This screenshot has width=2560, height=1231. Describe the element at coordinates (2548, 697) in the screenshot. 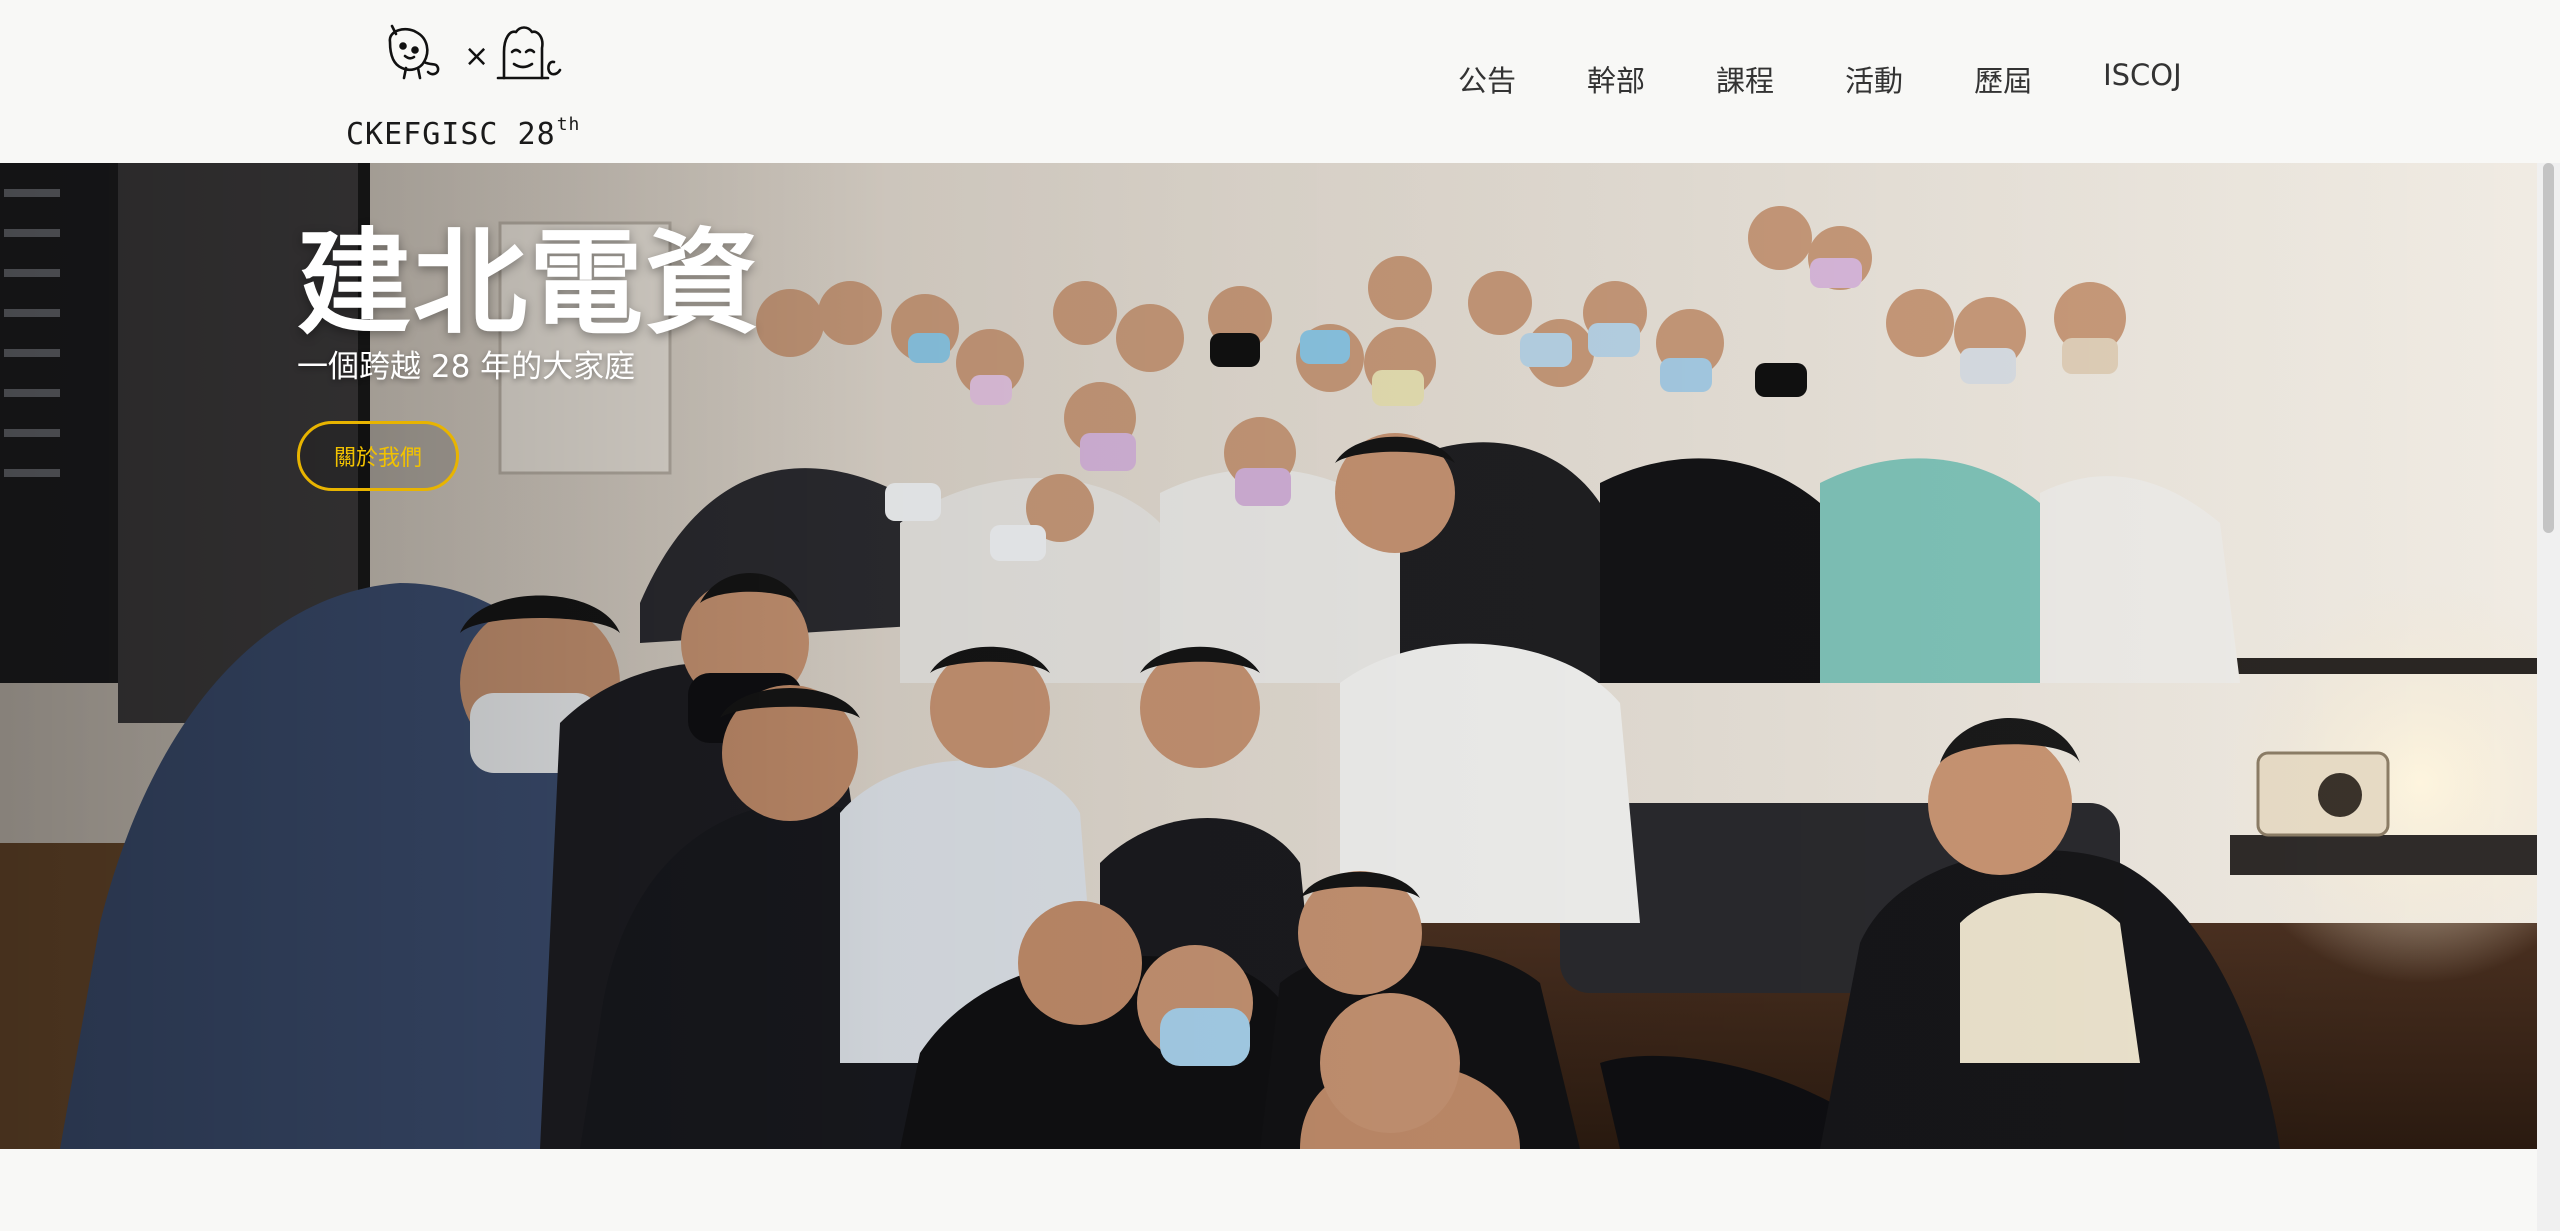

I see `page-scrollbar` at that location.